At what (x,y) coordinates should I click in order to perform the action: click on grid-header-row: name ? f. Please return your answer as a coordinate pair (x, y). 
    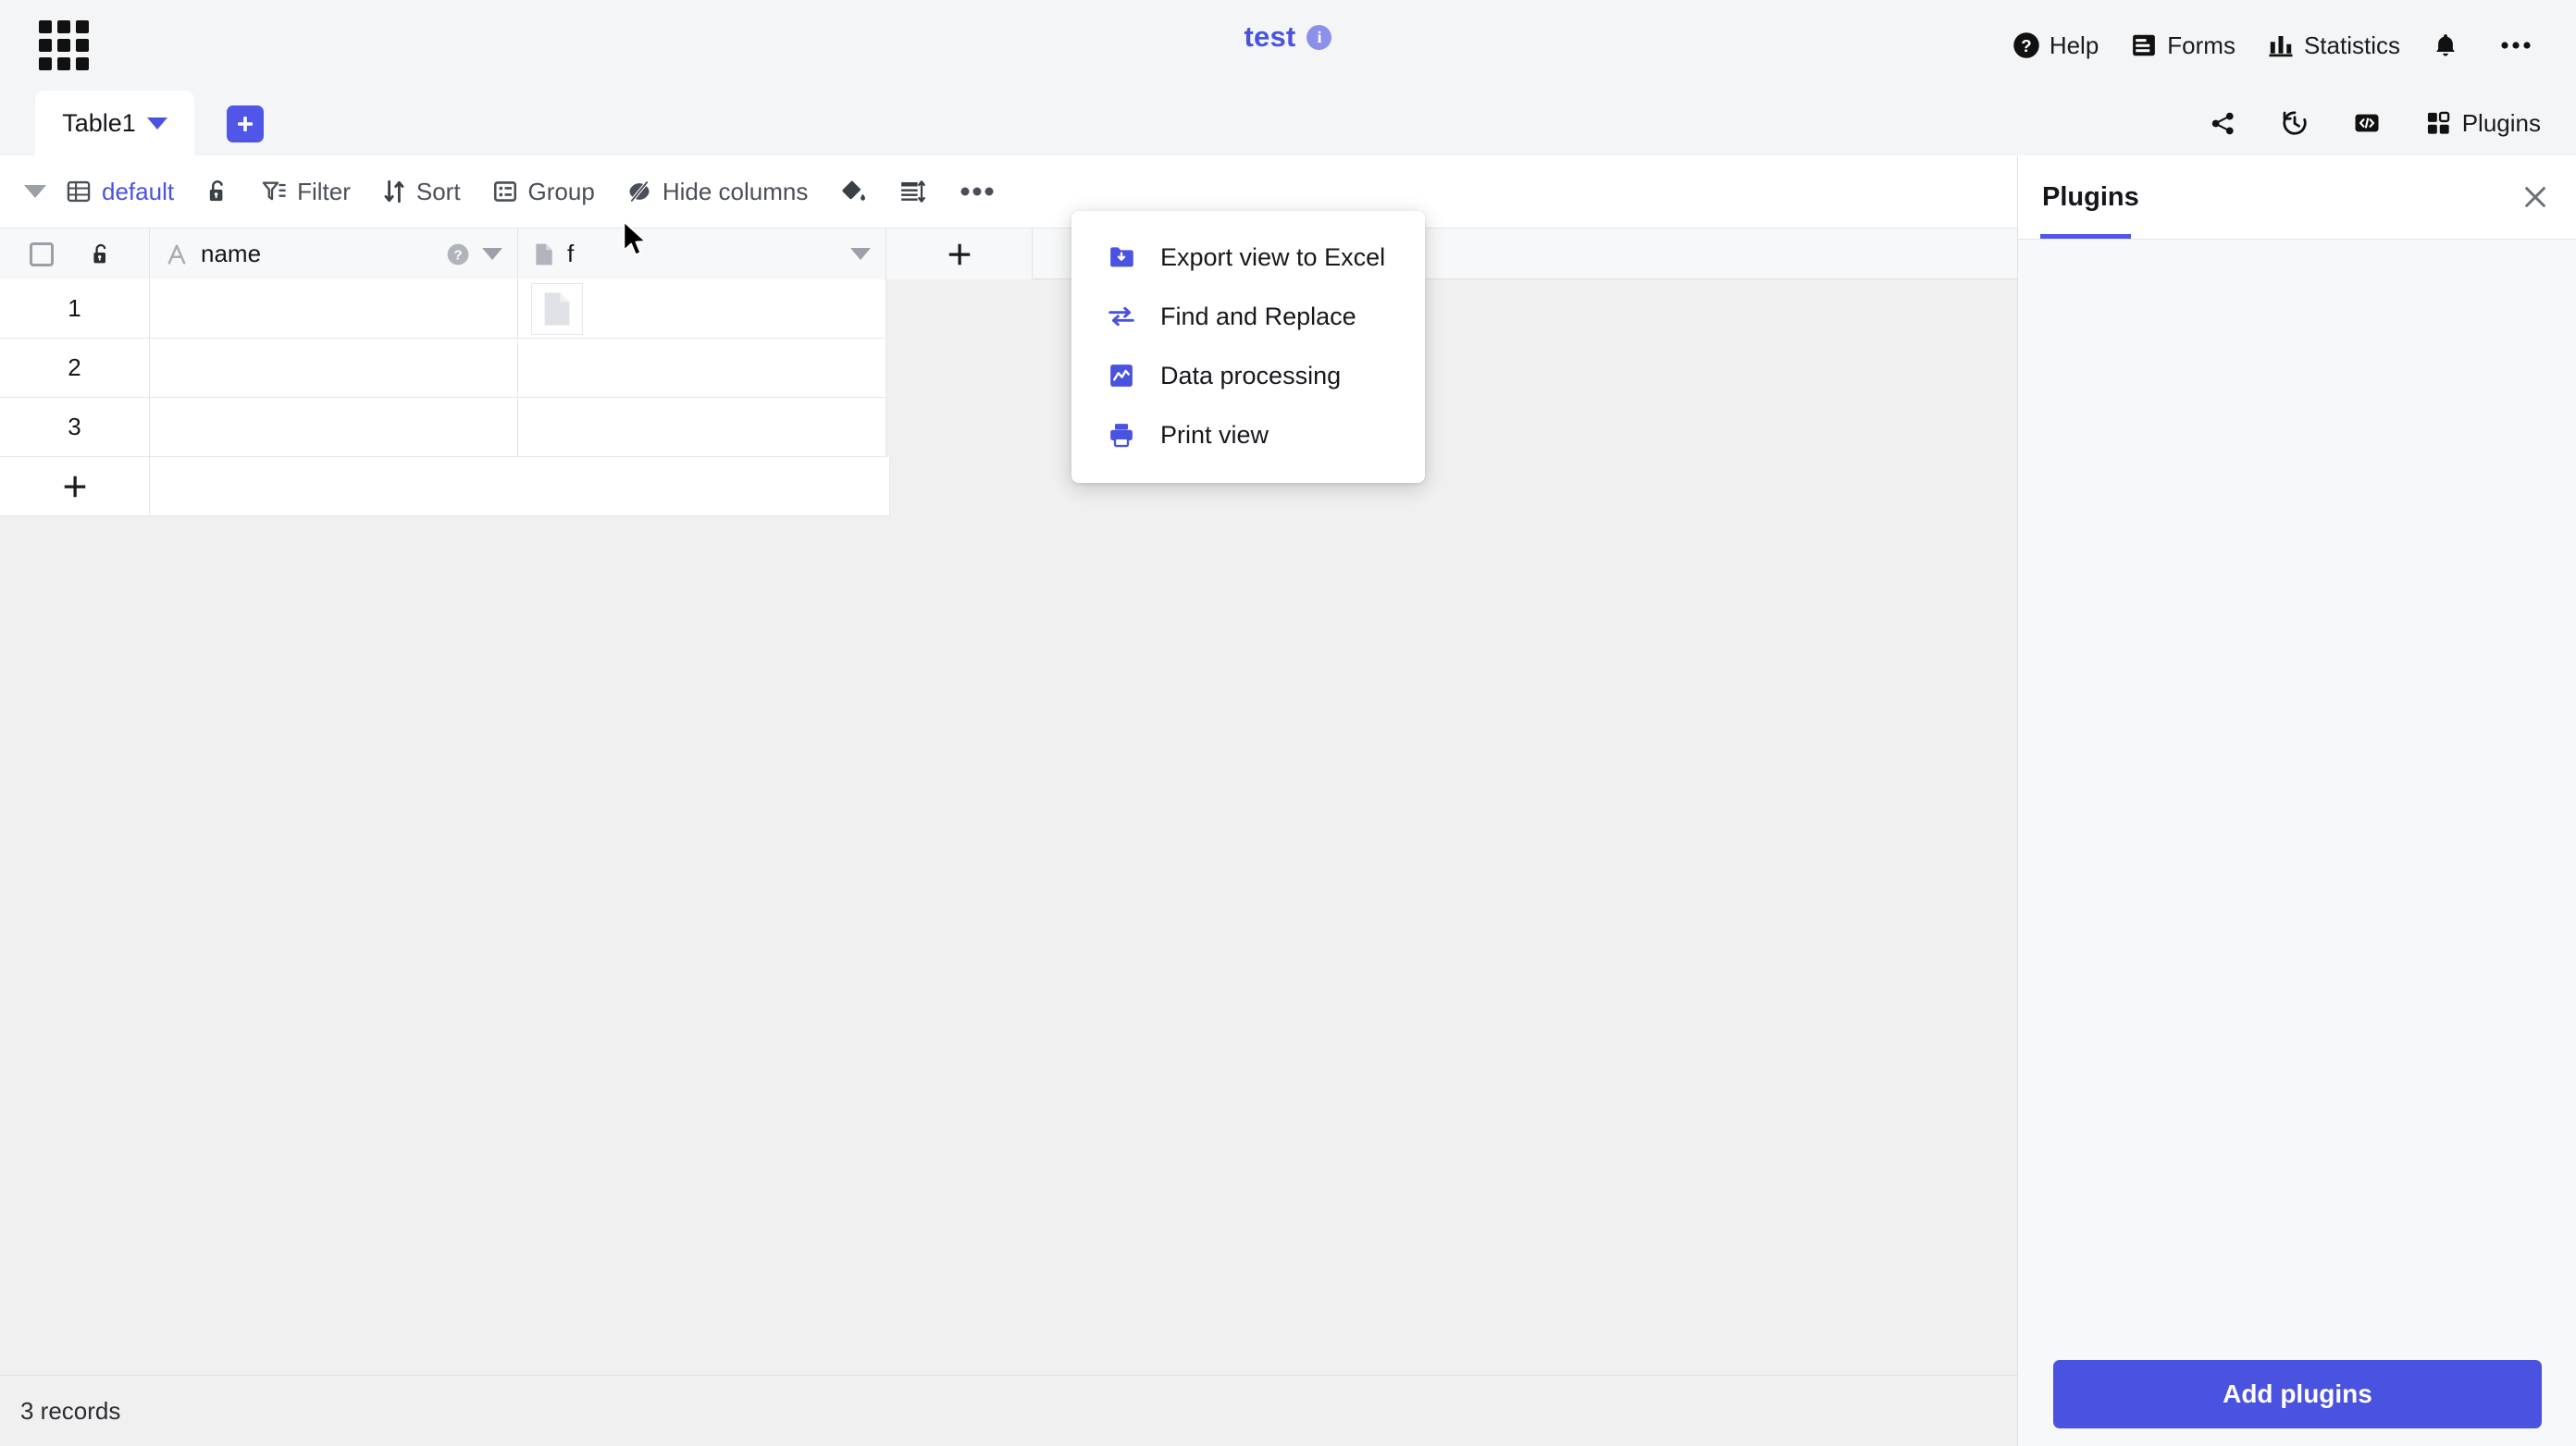
    Looking at the image, I should click on (1008, 253).